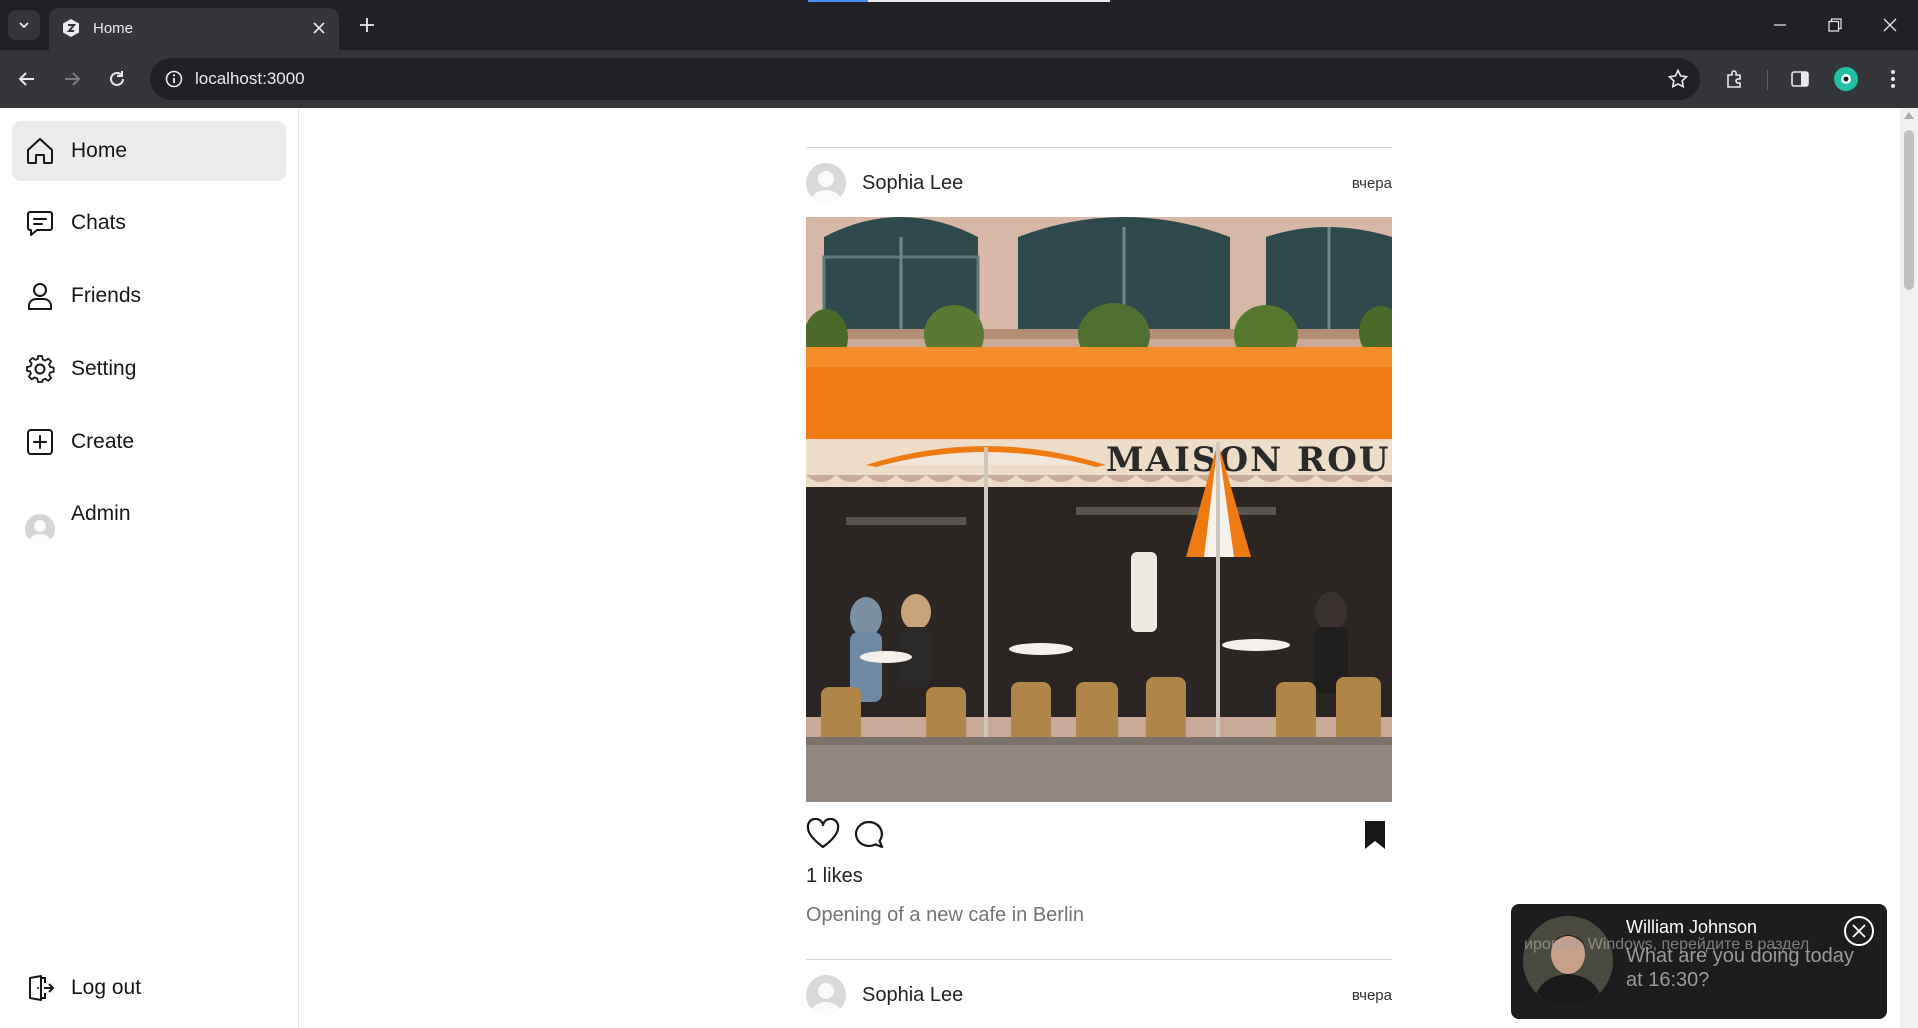 The image size is (1918, 1028). What do you see at coordinates (1909, 568) in the screenshot?
I see `page-scrollbar` at bounding box center [1909, 568].